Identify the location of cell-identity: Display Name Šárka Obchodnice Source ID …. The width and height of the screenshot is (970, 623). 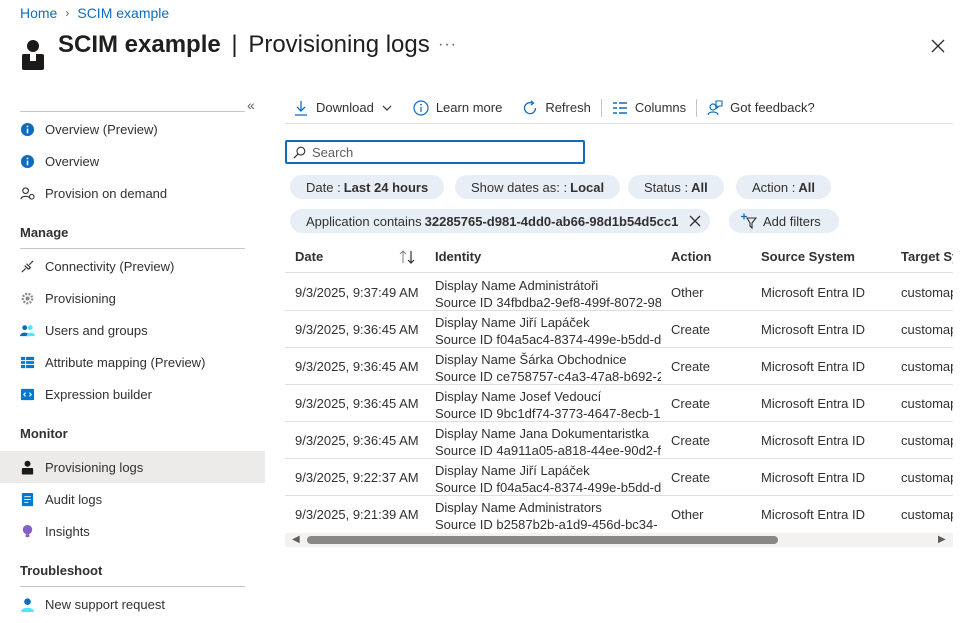
(548, 368).